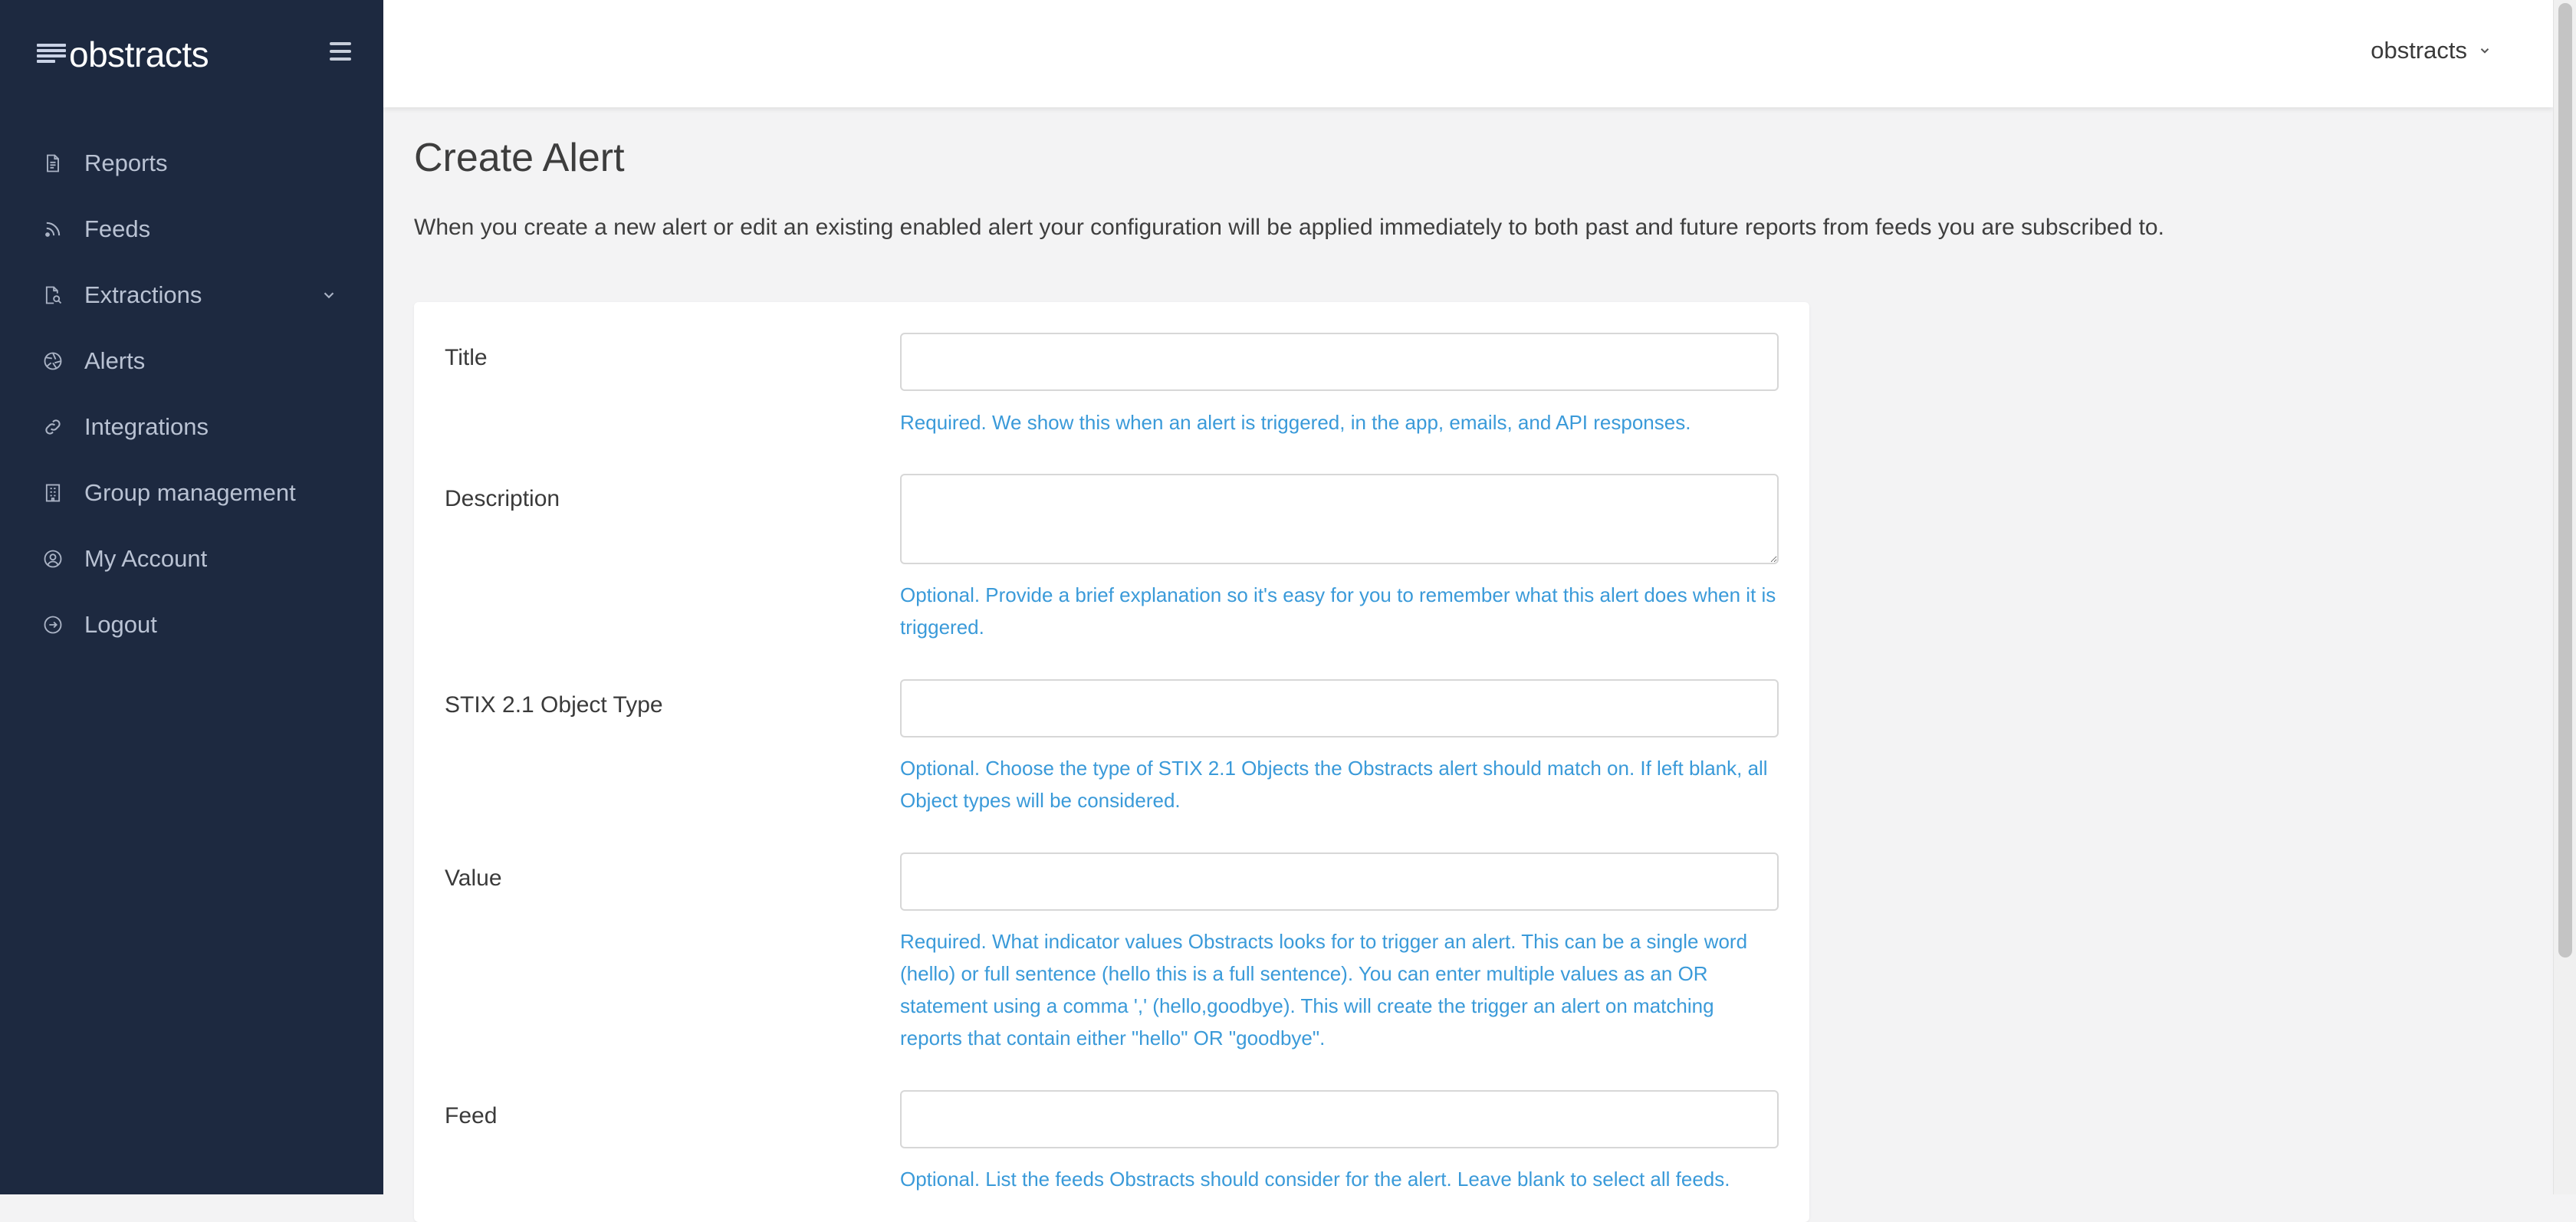  Describe the element at coordinates (126, 163) in the screenshot. I see `sidebar-item-label: Reports` at that location.